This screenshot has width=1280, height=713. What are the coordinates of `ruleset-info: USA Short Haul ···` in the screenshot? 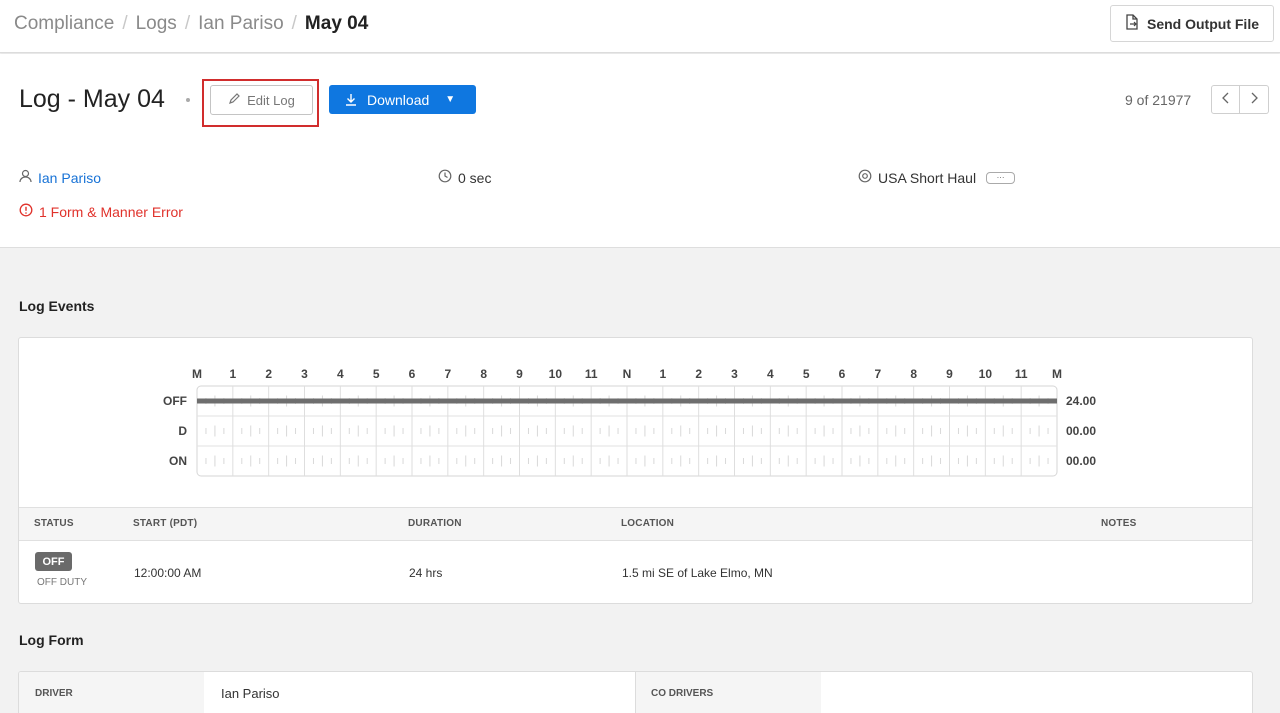 It's located at (937, 177).